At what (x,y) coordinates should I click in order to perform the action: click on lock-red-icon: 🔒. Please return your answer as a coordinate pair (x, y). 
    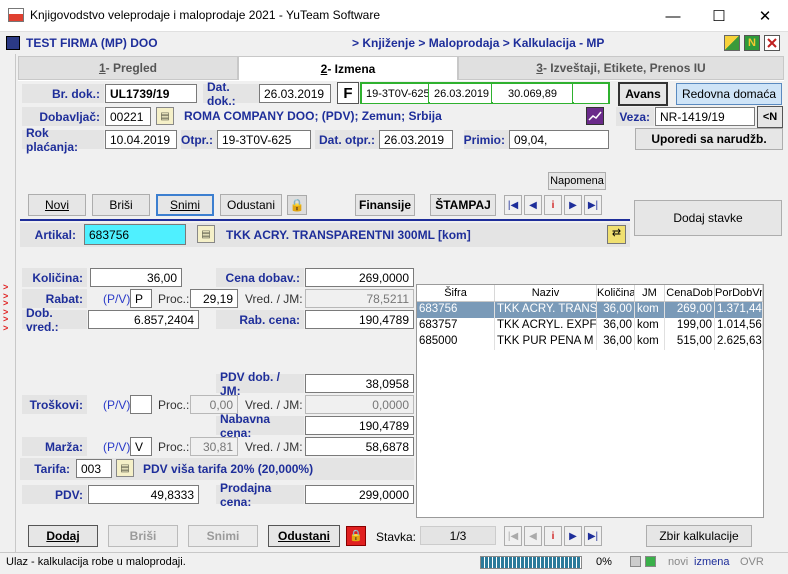
    Looking at the image, I should click on (356, 536).